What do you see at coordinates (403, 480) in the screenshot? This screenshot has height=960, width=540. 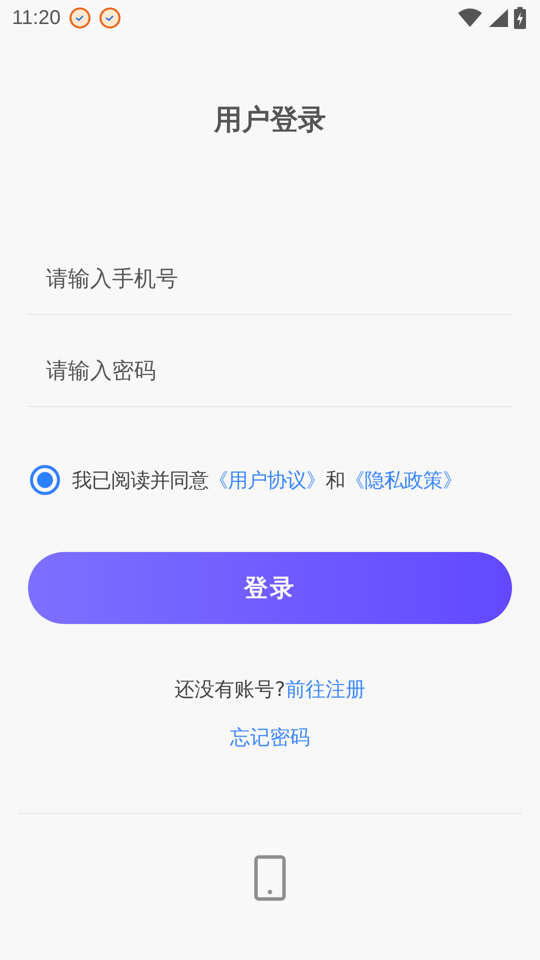 I see `agreement-link: 《隐私政策》` at bounding box center [403, 480].